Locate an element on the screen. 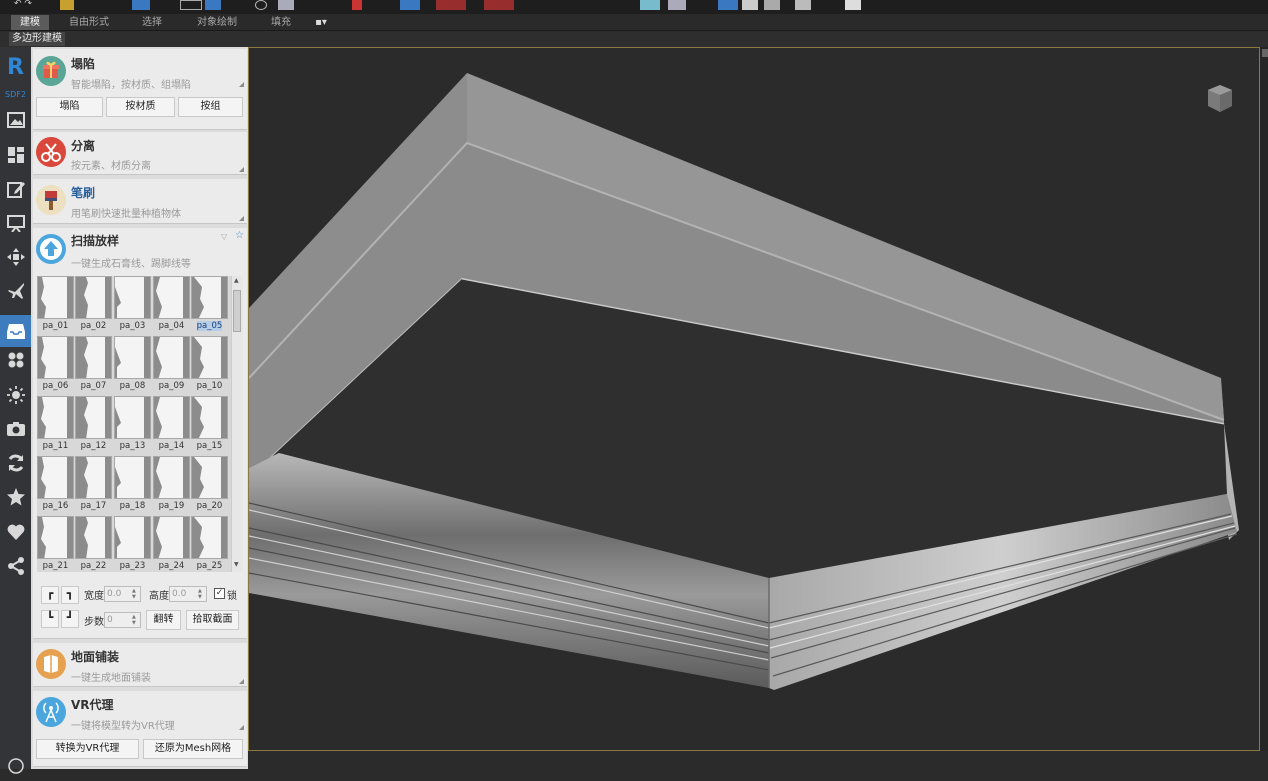 The height and width of the screenshot is (781, 1268). image-icon is located at coordinates (16, 122).